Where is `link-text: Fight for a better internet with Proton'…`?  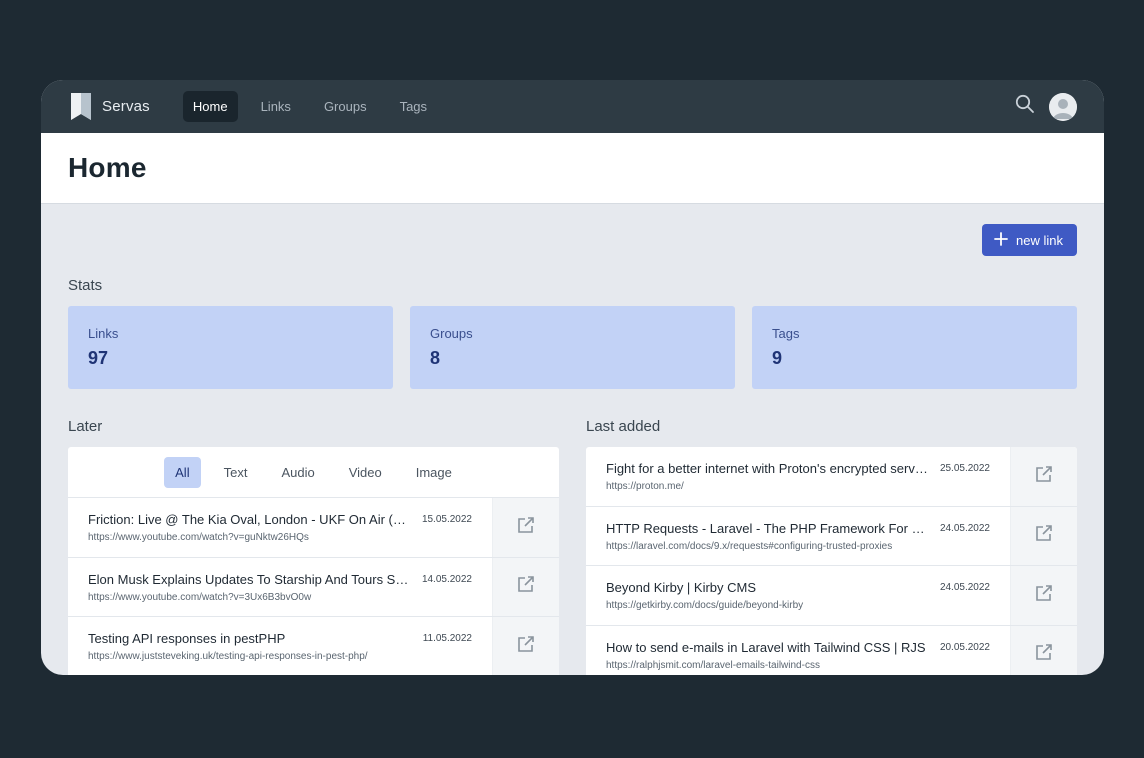 link-text: Fight for a better internet with Proton'… is located at coordinates (768, 483).